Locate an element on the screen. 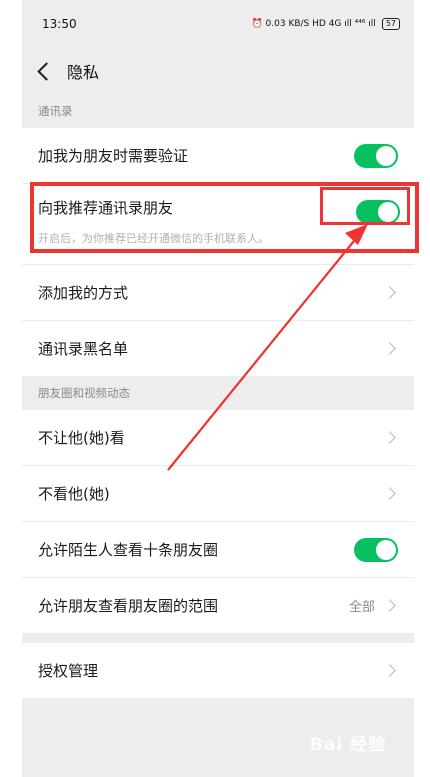 This screenshot has height=777, width=430. arrow-shaft is located at coordinates (263, 353).